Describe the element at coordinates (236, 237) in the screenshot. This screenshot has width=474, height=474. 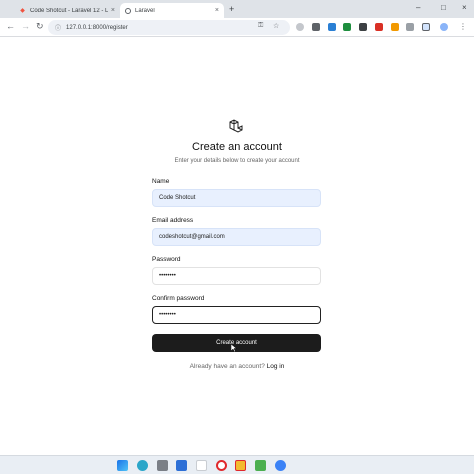
I see `email-input: codeshotcut@gmail.com` at that location.